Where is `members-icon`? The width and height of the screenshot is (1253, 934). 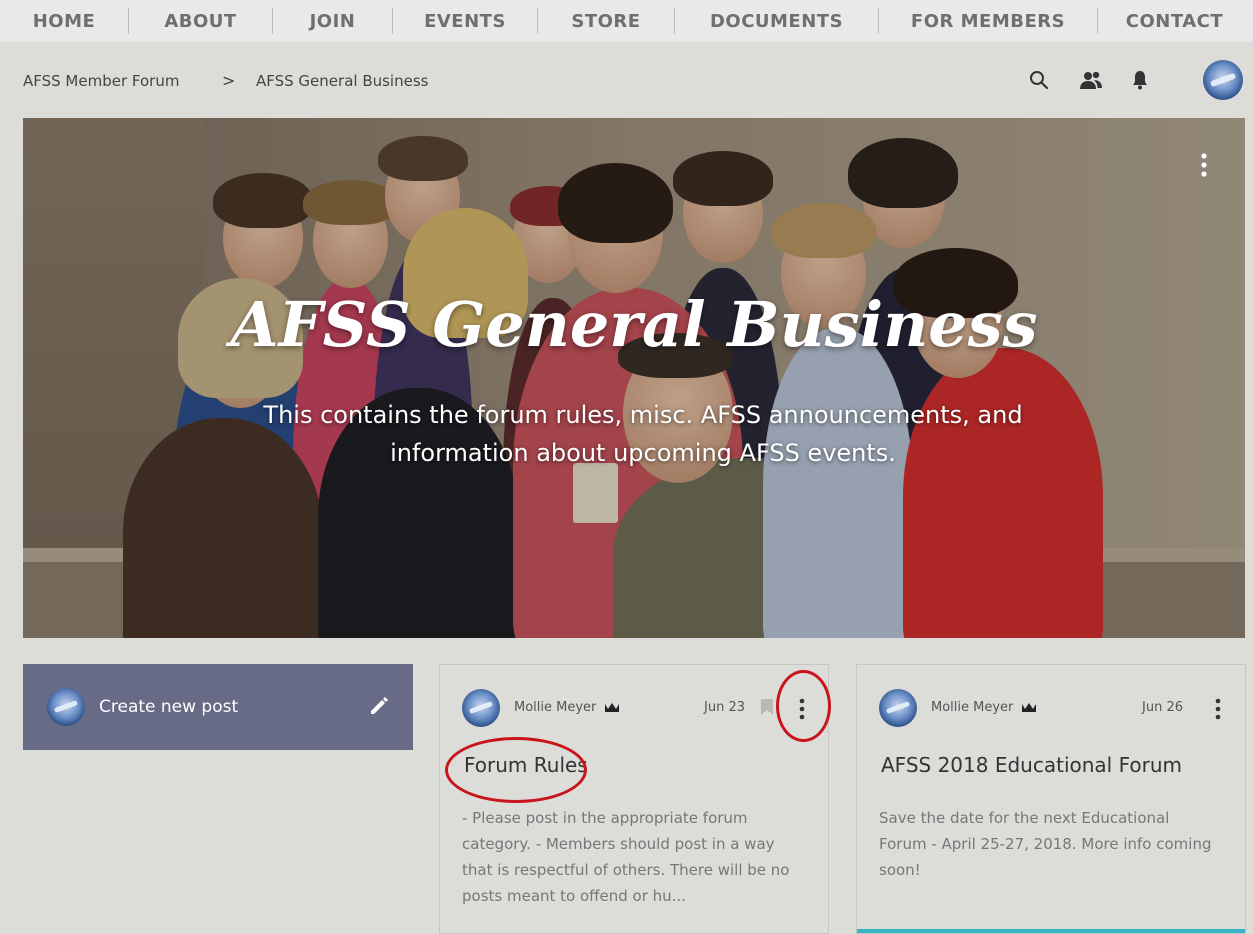
members-icon is located at coordinates (1091, 80).